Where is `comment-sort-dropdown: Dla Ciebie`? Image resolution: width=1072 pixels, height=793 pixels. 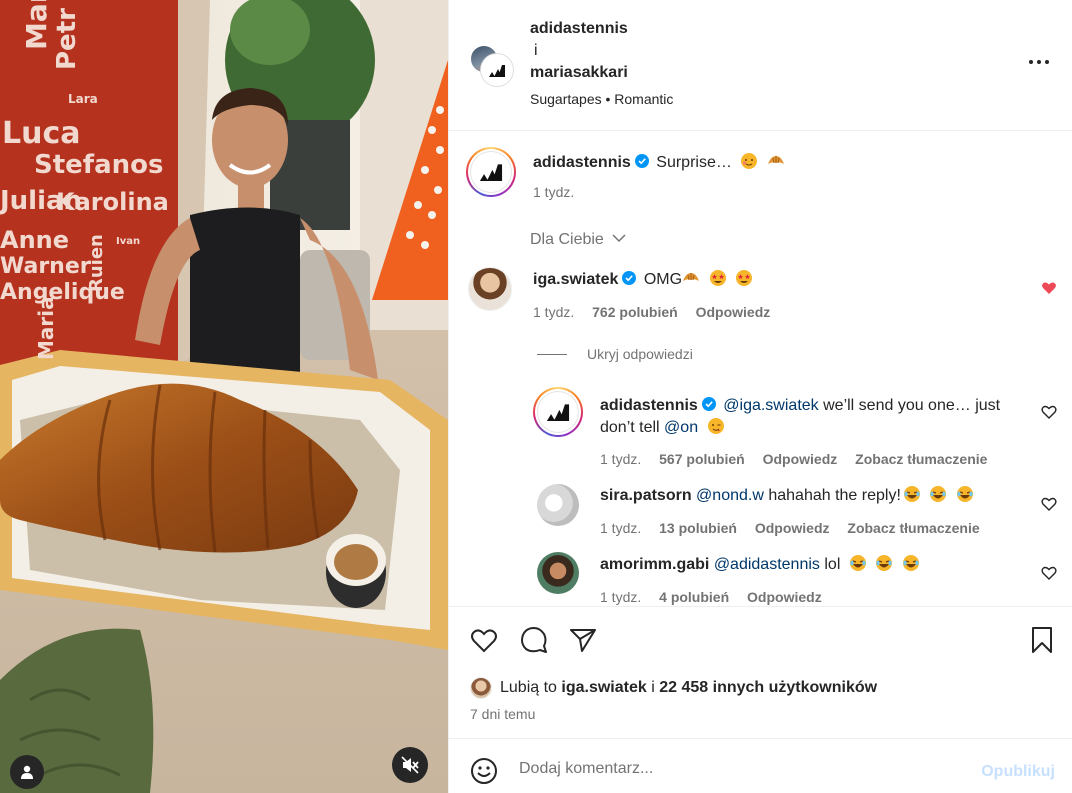
comment-sort-dropdown: Dla Ciebie is located at coordinates (578, 240).